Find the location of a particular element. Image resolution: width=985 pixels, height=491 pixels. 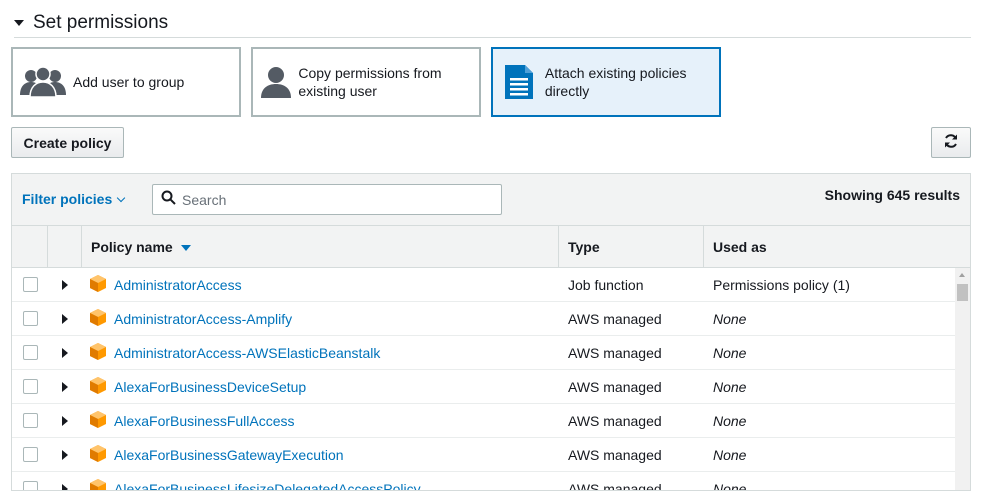

refresh-icon is located at coordinates (951, 142).